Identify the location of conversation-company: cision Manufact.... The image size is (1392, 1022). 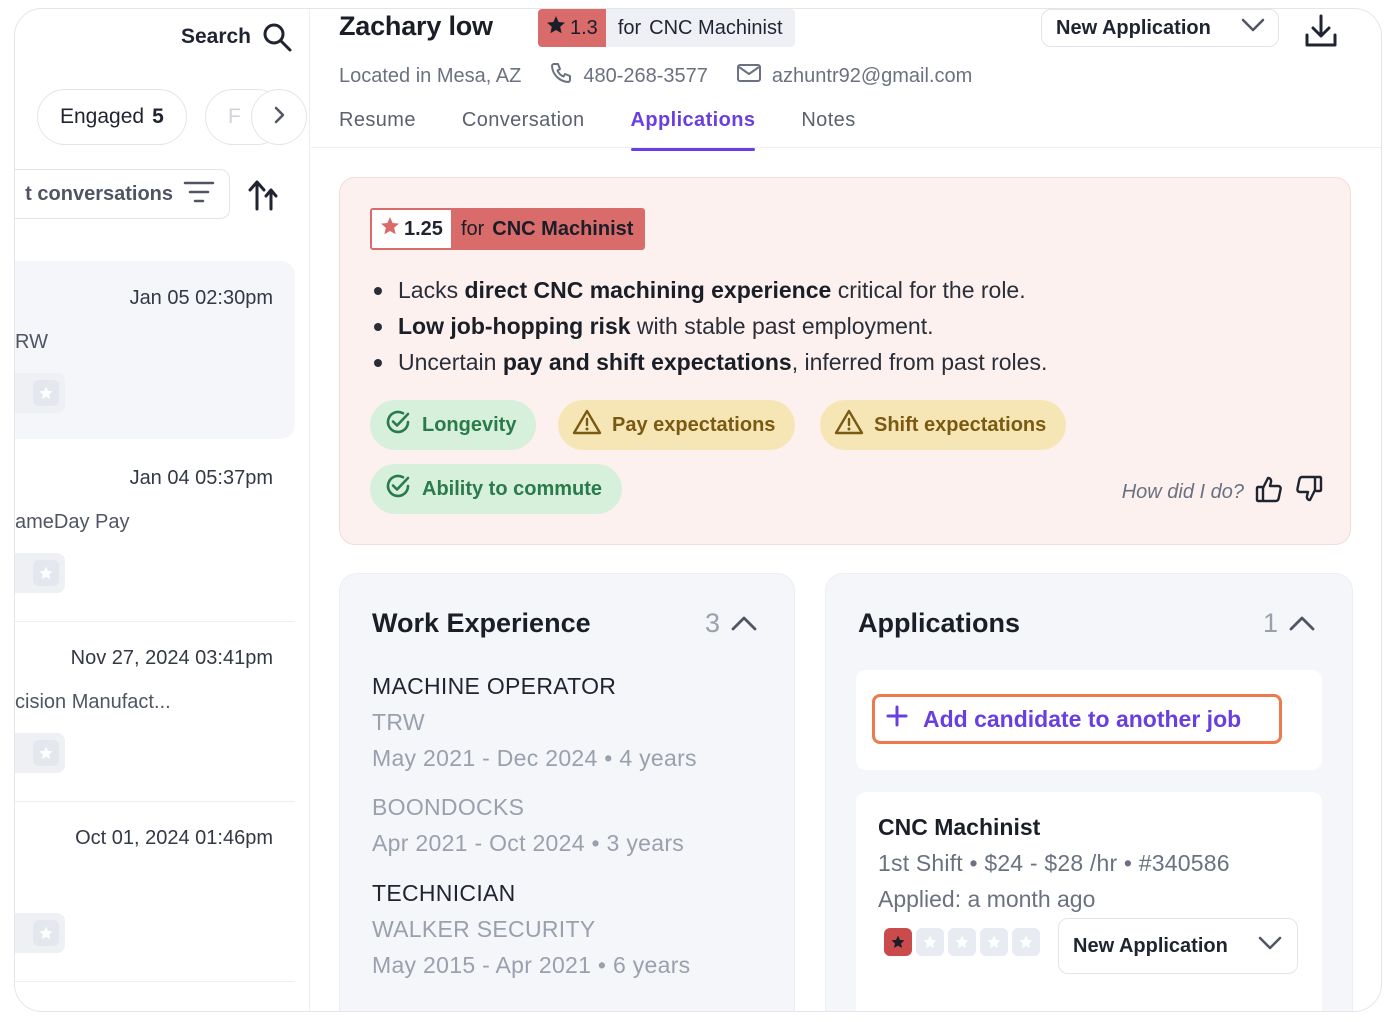
(93, 702).